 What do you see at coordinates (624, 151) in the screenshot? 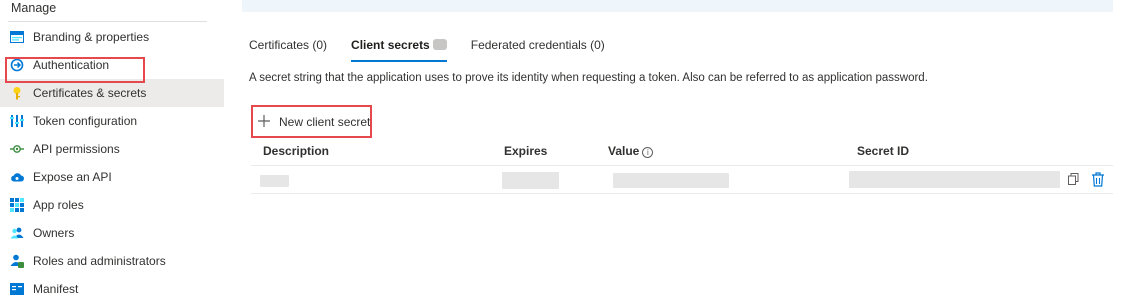
I see `column-header-label: Value` at bounding box center [624, 151].